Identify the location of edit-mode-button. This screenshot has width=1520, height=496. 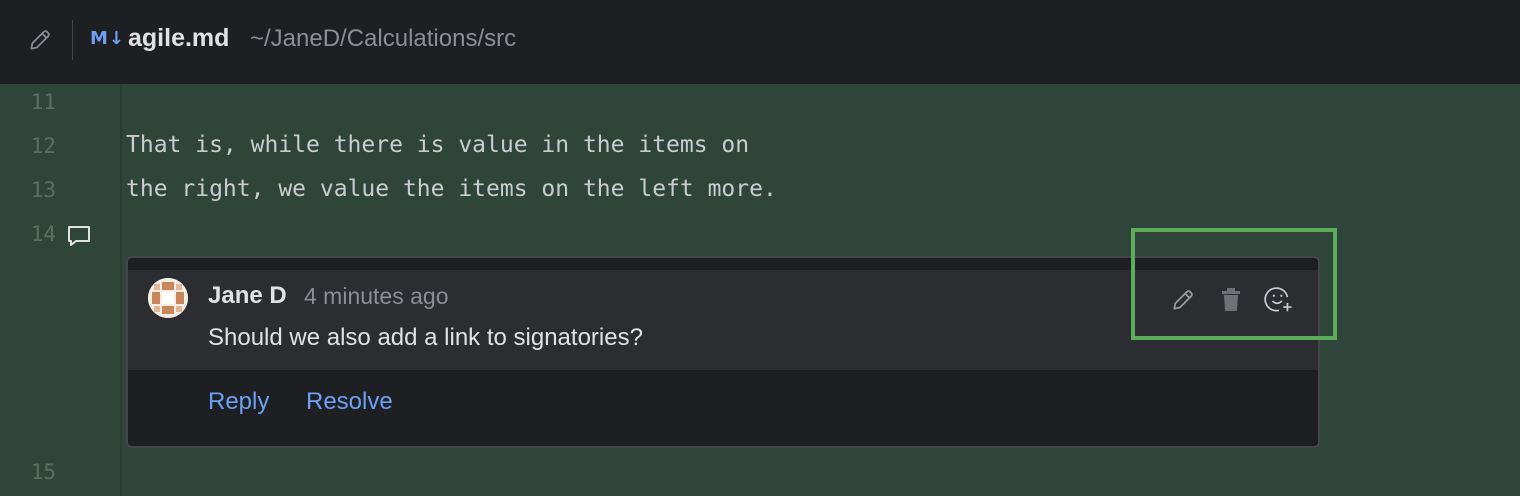
(40, 40).